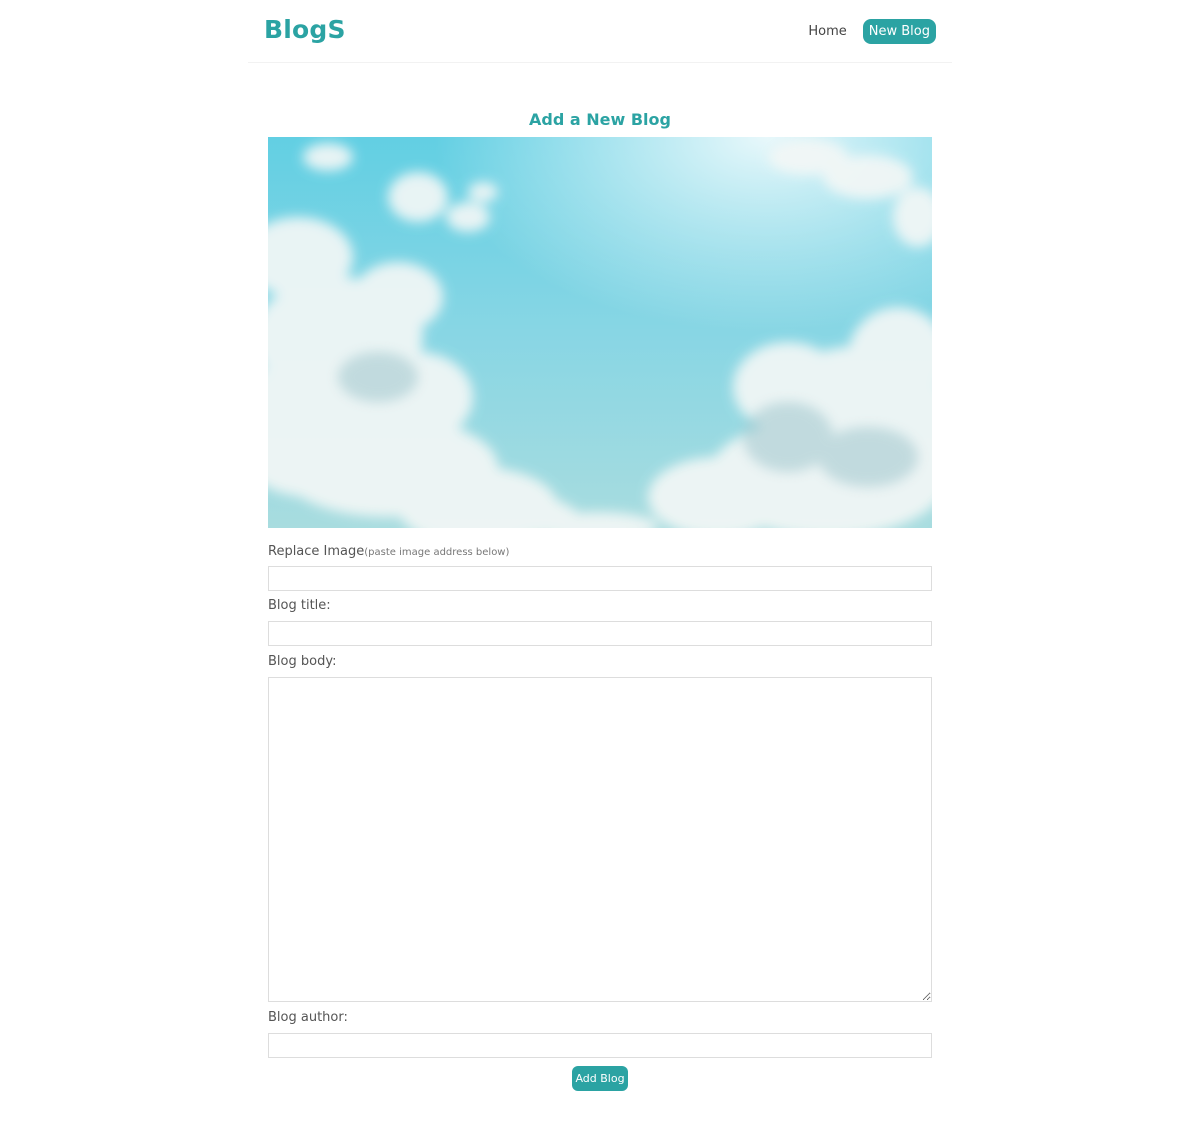  I want to click on page-title: Add a New Blog, so click(600, 119).